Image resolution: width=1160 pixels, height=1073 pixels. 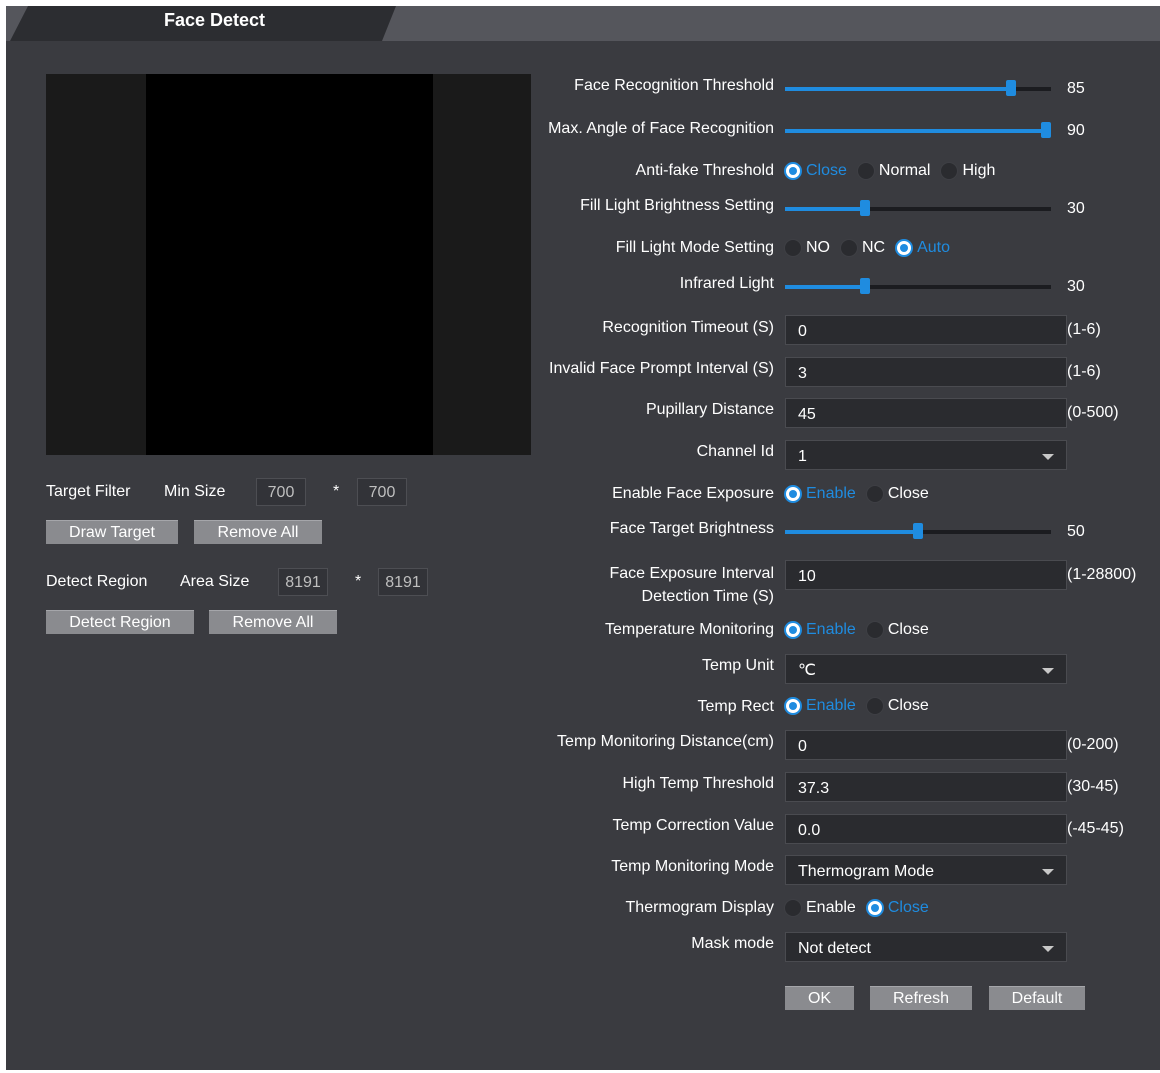 I want to click on high-temp-threshold-input: 37.3, so click(x=926, y=787).